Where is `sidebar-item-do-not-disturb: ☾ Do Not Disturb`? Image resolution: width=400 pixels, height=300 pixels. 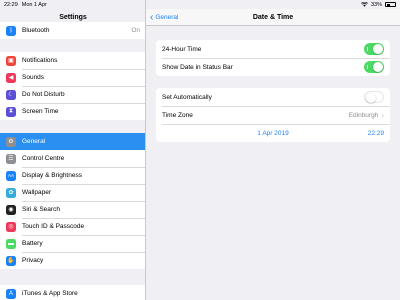
sidebar-item-do-not-disturb: ☾ Do Not Disturb is located at coordinates (72, 94).